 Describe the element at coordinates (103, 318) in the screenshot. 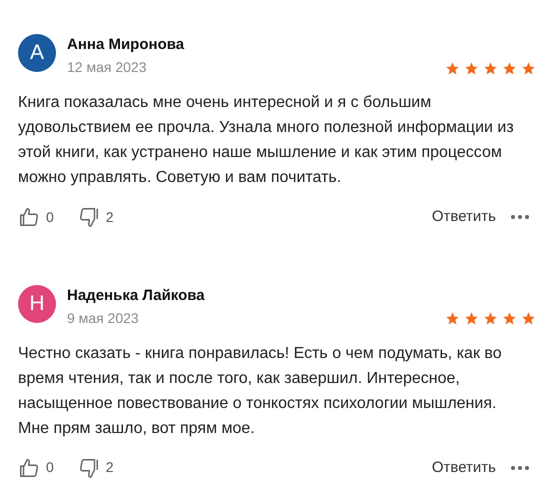

I see `review-date: 9 мая 2023` at that location.